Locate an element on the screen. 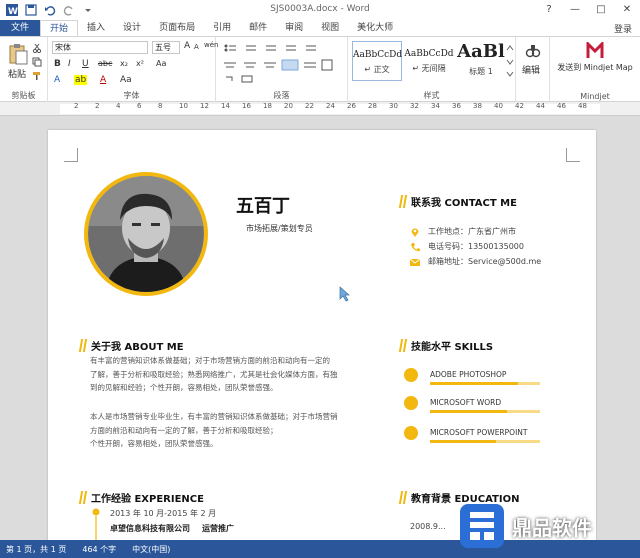 The image size is (640, 558). undo-icon is located at coordinates (50, 10).